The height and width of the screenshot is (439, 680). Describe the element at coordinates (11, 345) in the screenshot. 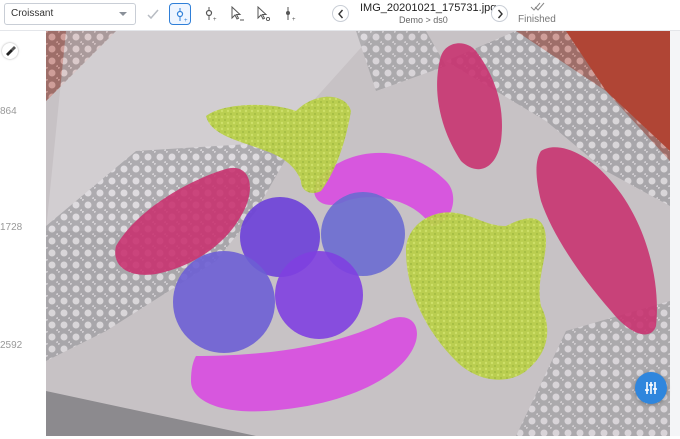

I see `ruler-tick: 2592` at that location.